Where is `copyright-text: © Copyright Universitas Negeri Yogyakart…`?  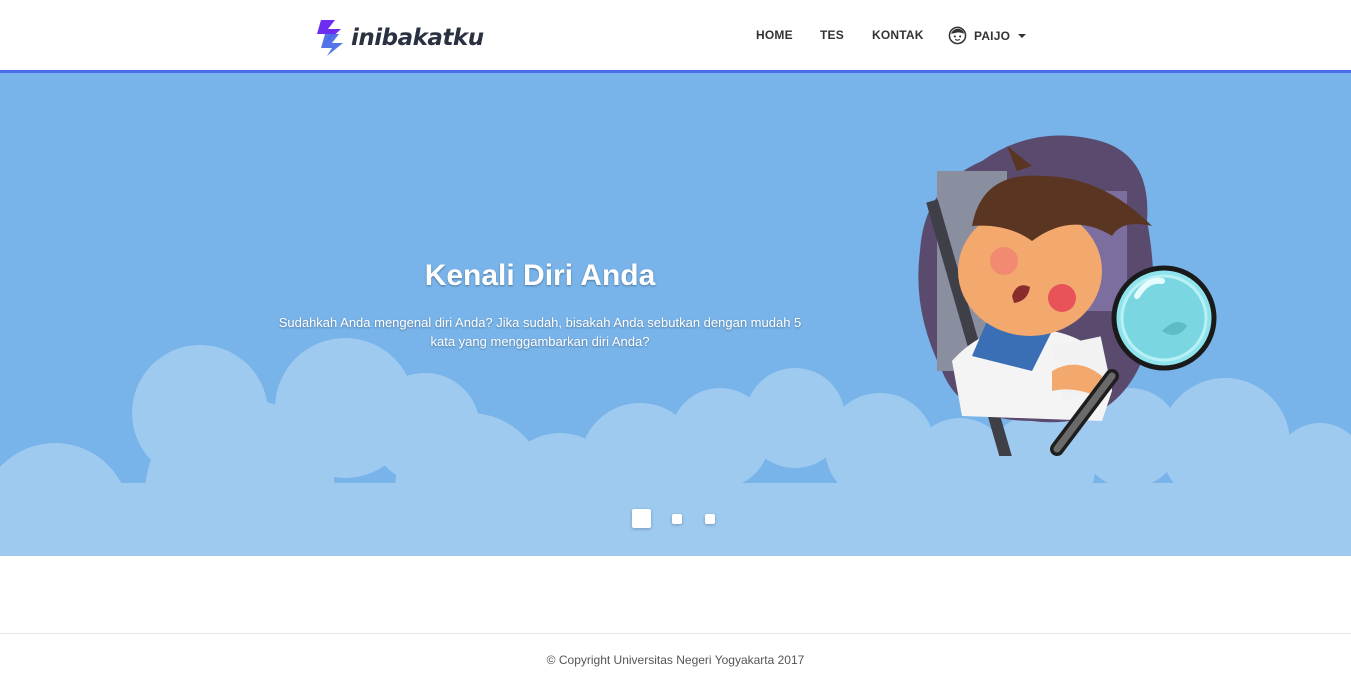
copyright-text: © Copyright Universitas Negeri Yogyakart… is located at coordinates (675, 660).